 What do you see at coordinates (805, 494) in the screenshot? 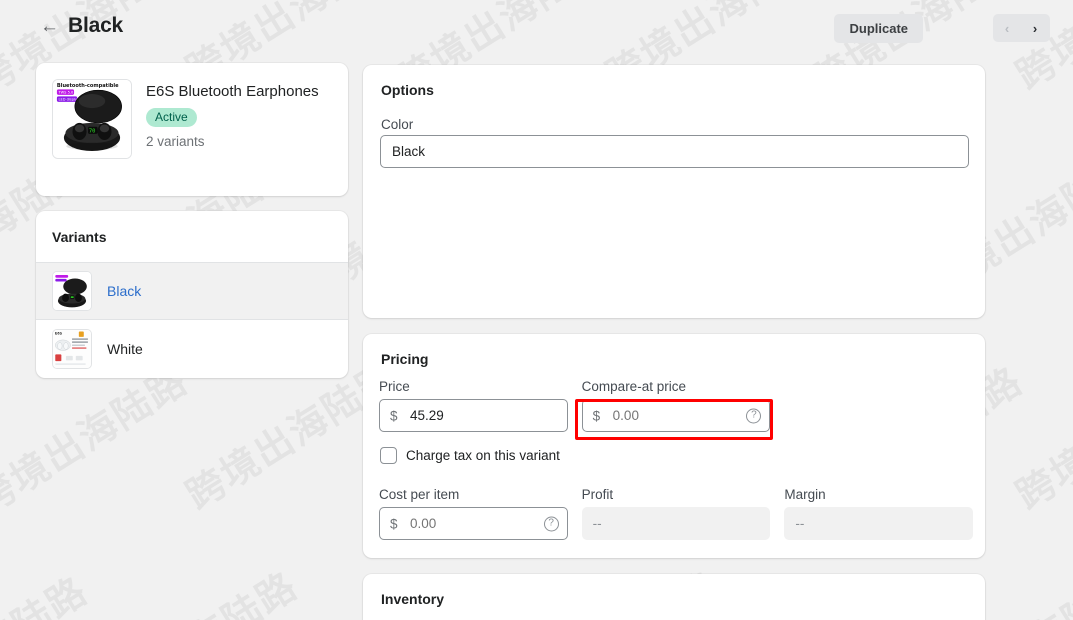
I see `margin-label: Margin` at bounding box center [805, 494].